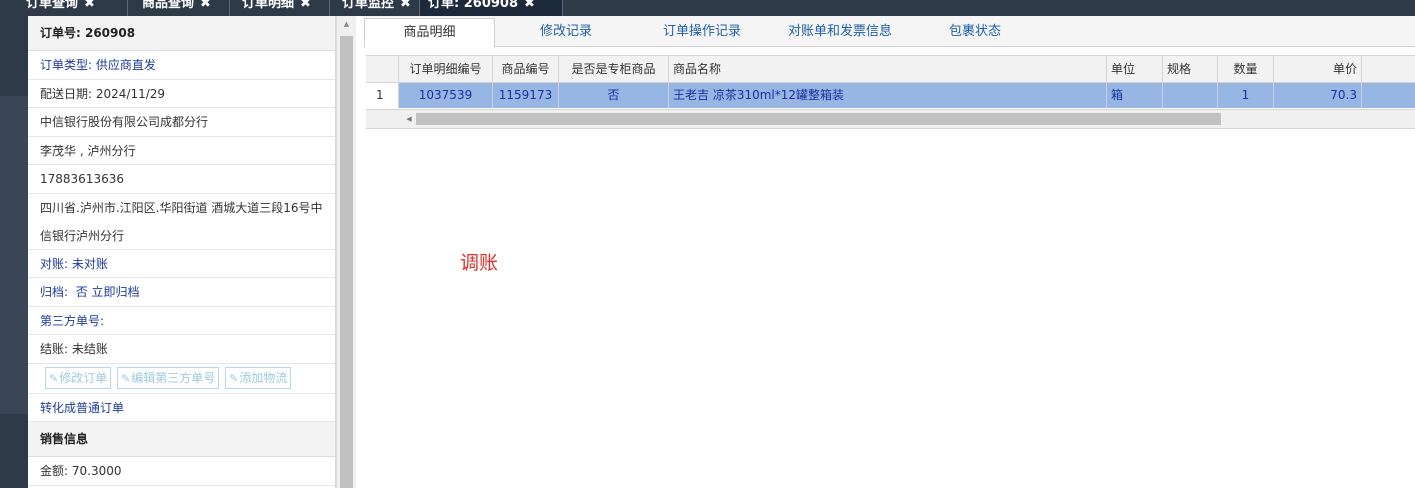 This screenshot has height=488, width=1415. I want to click on header-counter-product: 是否是专柜商品, so click(614, 69).